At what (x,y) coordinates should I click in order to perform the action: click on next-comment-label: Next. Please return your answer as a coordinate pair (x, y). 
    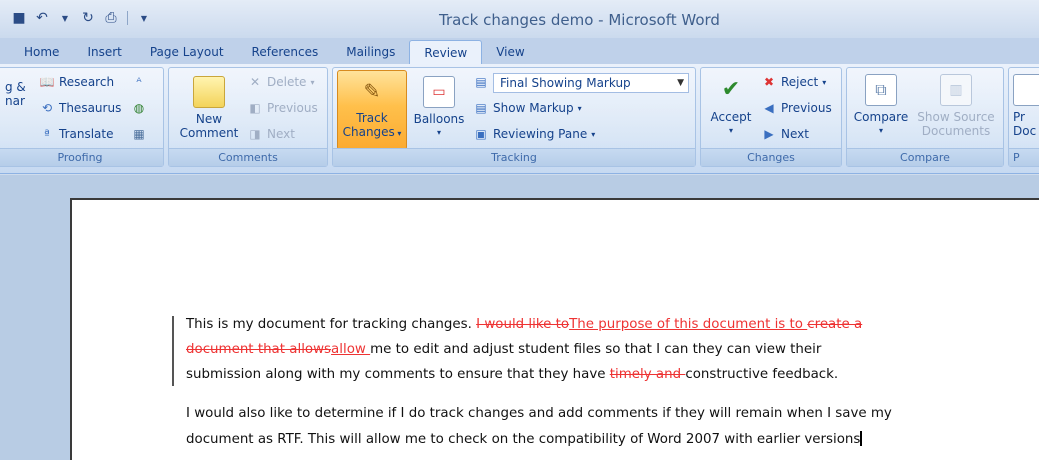
    Looking at the image, I should click on (281, 134).